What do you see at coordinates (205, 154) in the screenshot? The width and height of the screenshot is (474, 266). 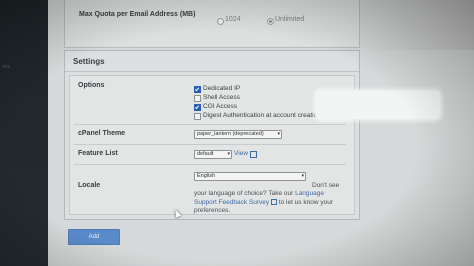 I see `feature-list-value: default` at bounding box center [205, 154].